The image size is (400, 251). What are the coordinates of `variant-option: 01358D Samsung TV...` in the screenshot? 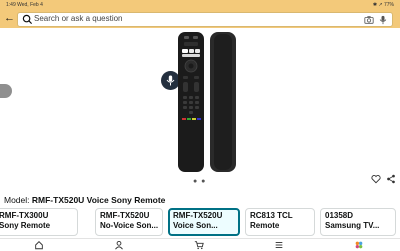 It's located at (358, 222).